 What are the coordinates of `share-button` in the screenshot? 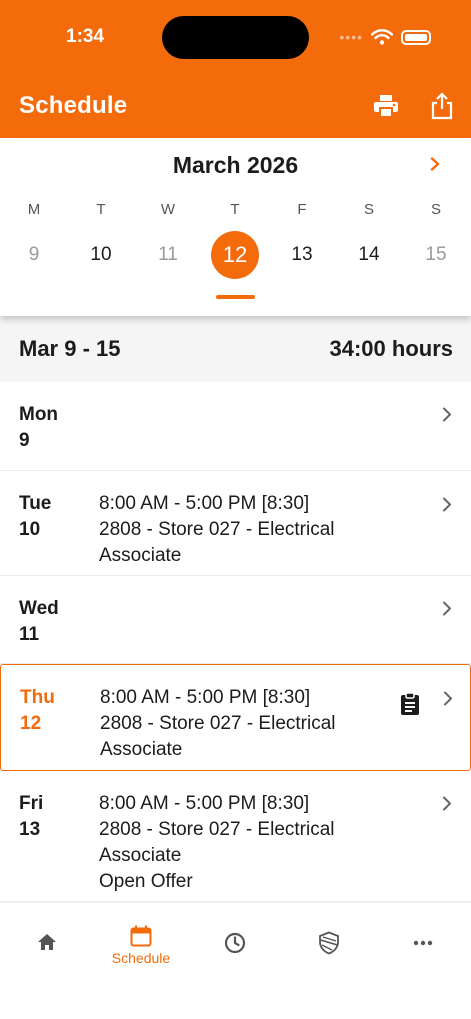 It's located at (442, 106).